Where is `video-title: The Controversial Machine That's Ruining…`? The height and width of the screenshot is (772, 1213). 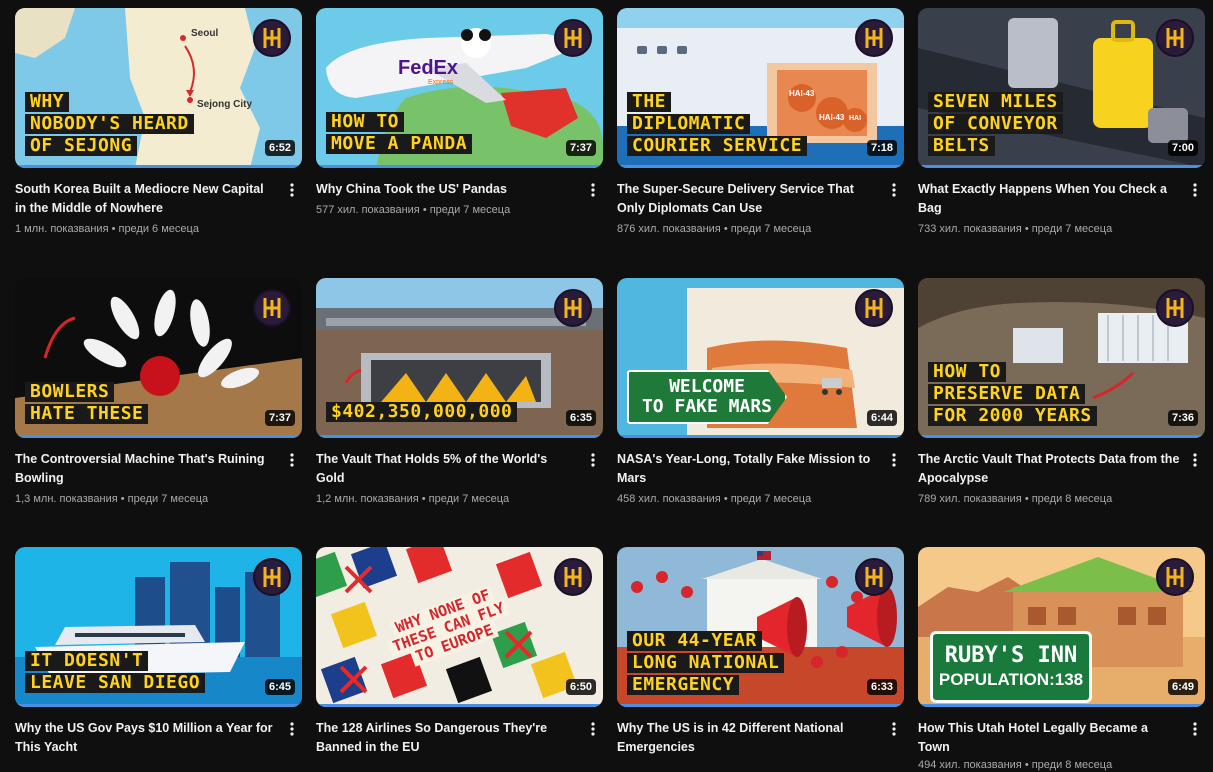 video-title: The Controversial Machine That's Ruining… is located at coordinates (146, 469).